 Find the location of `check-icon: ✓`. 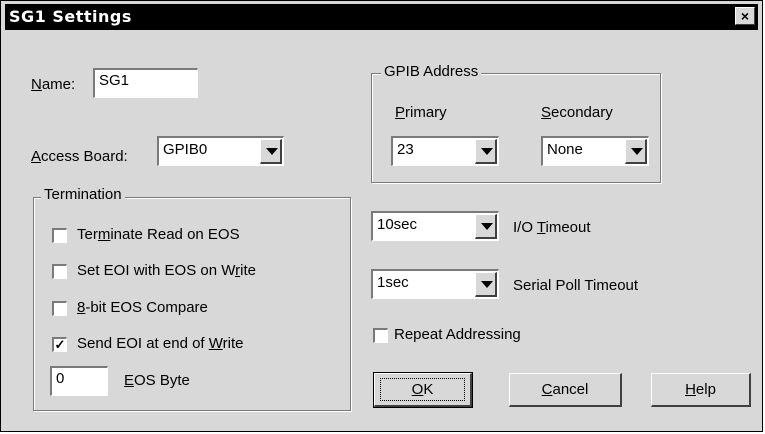

check-icon: ✓ is located at coordinates (60, 344).